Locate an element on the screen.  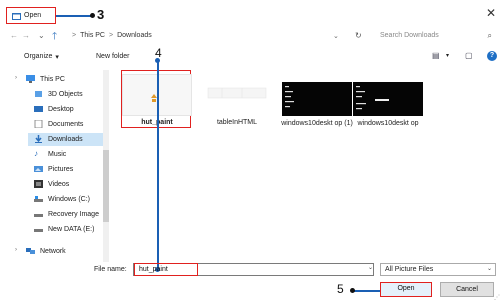
sidebar-item-downloads: Downloads is located at coordinates (58, 139).